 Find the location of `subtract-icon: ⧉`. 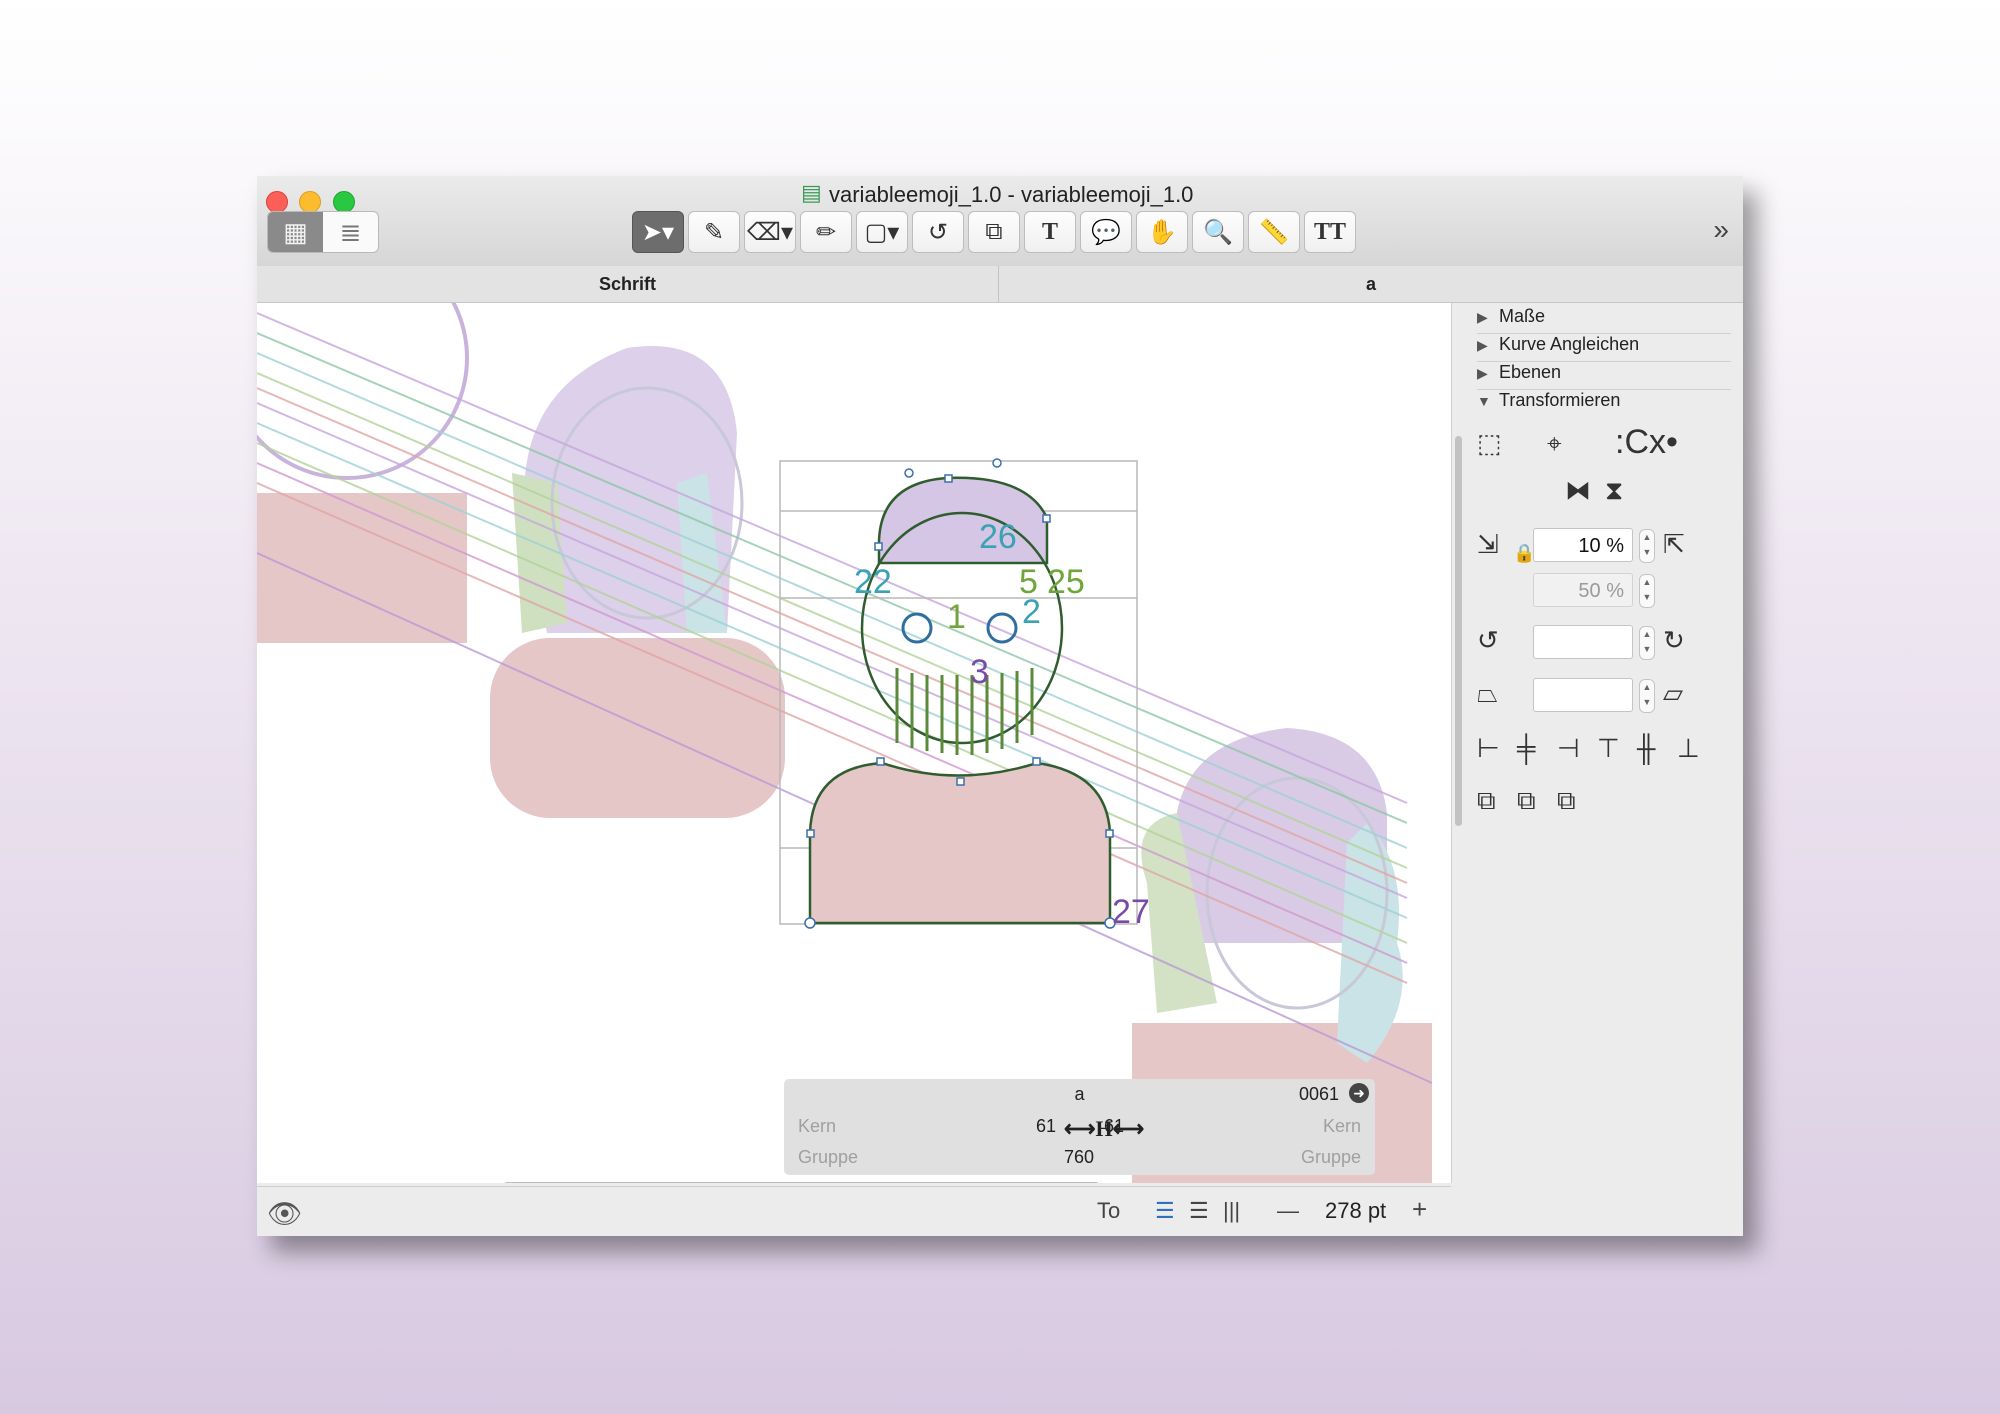

subtract-icon: ⧉ is located at coordinates (1526, 801).